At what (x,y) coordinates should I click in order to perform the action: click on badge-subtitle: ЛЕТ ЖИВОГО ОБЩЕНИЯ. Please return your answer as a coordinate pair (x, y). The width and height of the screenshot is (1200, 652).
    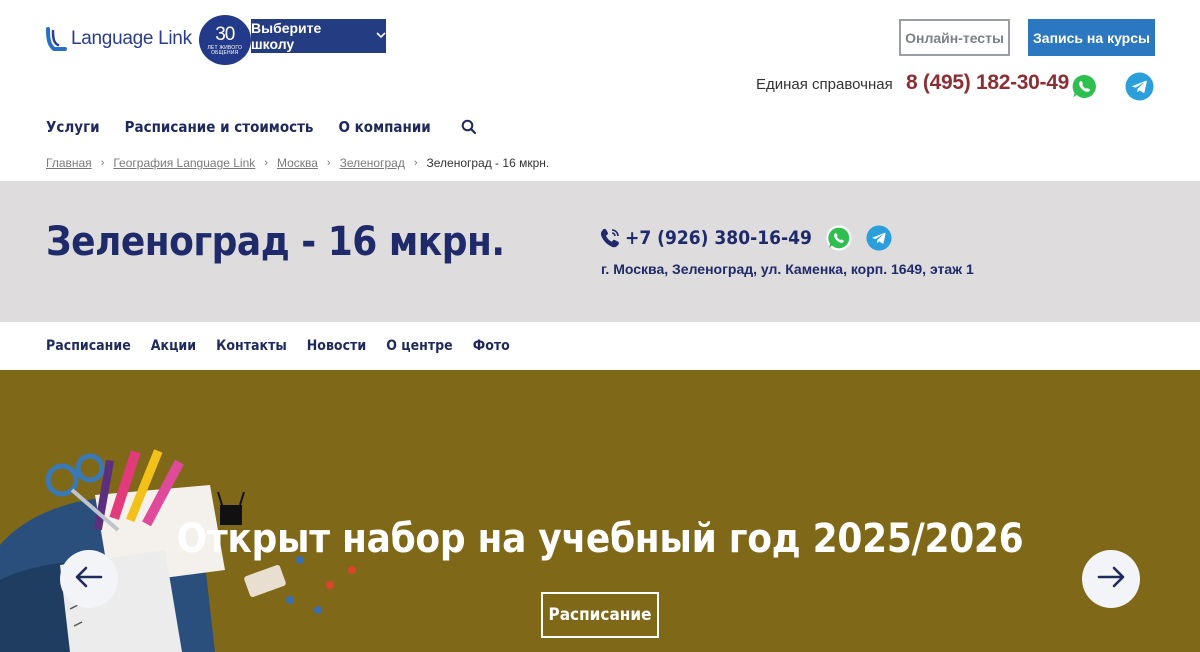
    Looking at the image, I should click on (225, 50).